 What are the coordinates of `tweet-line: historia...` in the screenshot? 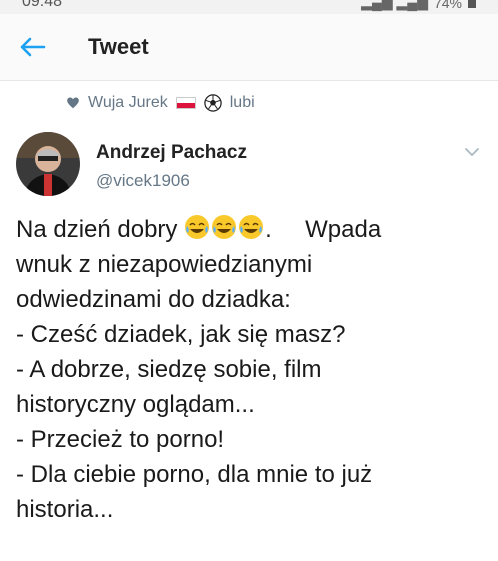 It's located at (65, 509).